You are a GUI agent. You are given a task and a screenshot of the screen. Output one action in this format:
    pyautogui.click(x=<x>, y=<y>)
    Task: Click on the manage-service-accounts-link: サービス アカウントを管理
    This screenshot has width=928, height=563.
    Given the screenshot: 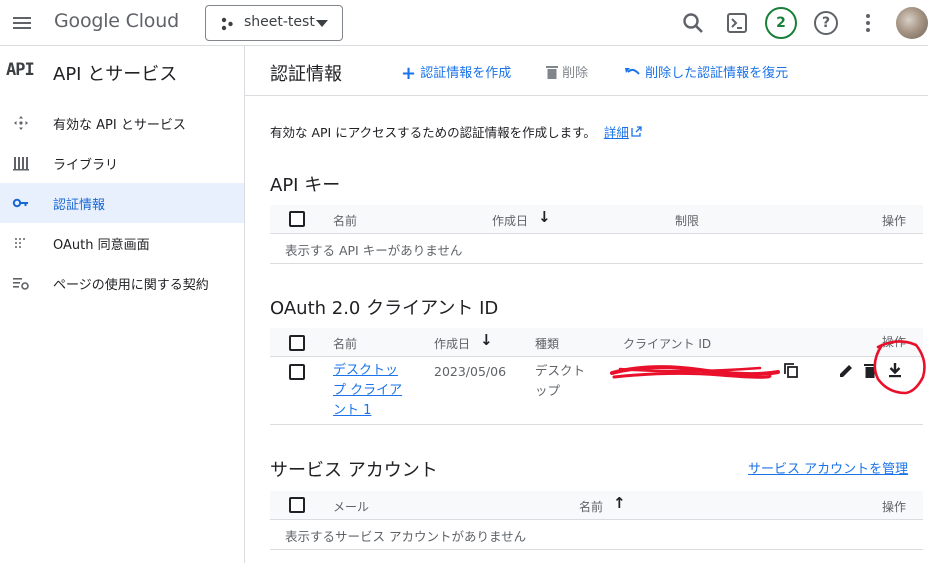 What is the action you would take?
    pyautogui.click(x=828, y=467)
    